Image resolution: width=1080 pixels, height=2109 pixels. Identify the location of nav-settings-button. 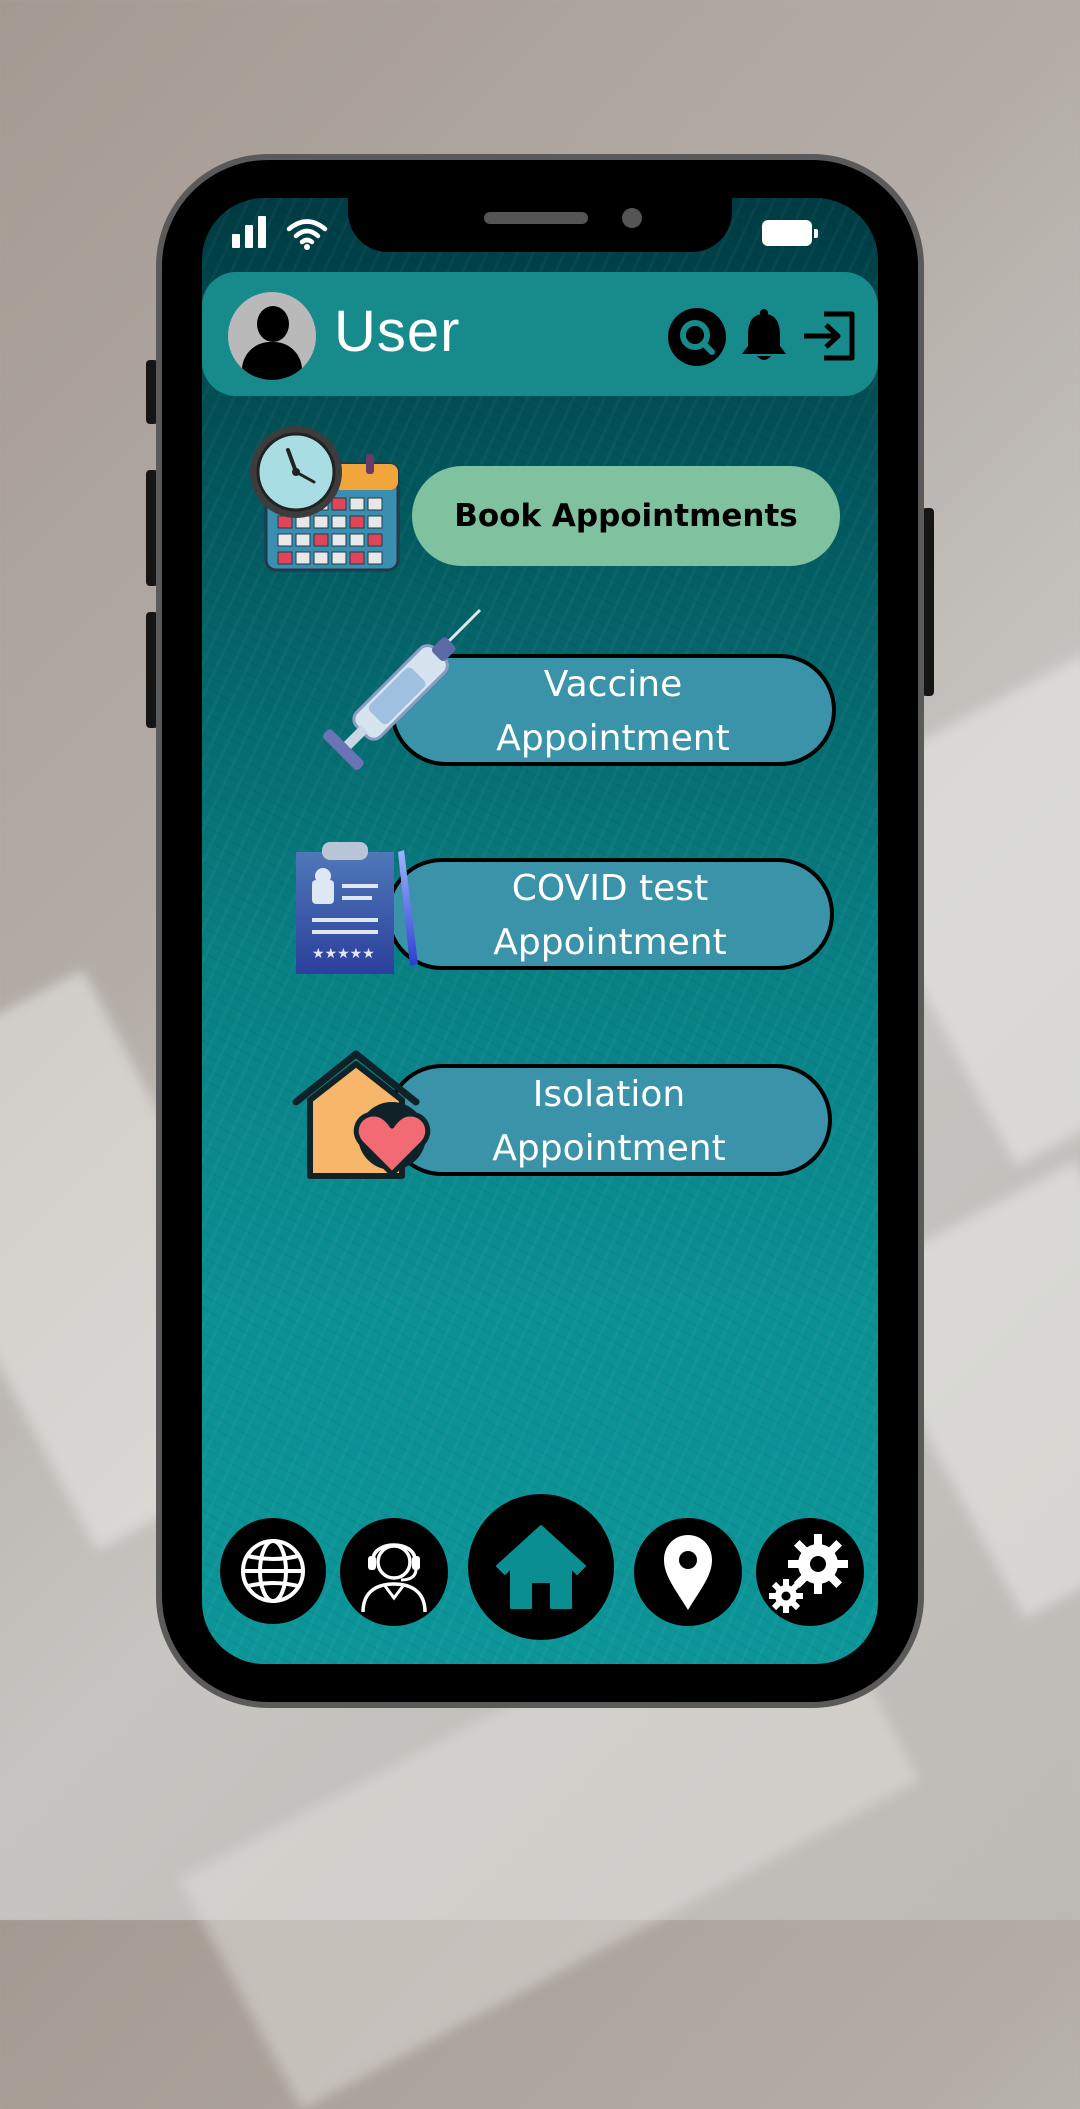
(810, 1572).